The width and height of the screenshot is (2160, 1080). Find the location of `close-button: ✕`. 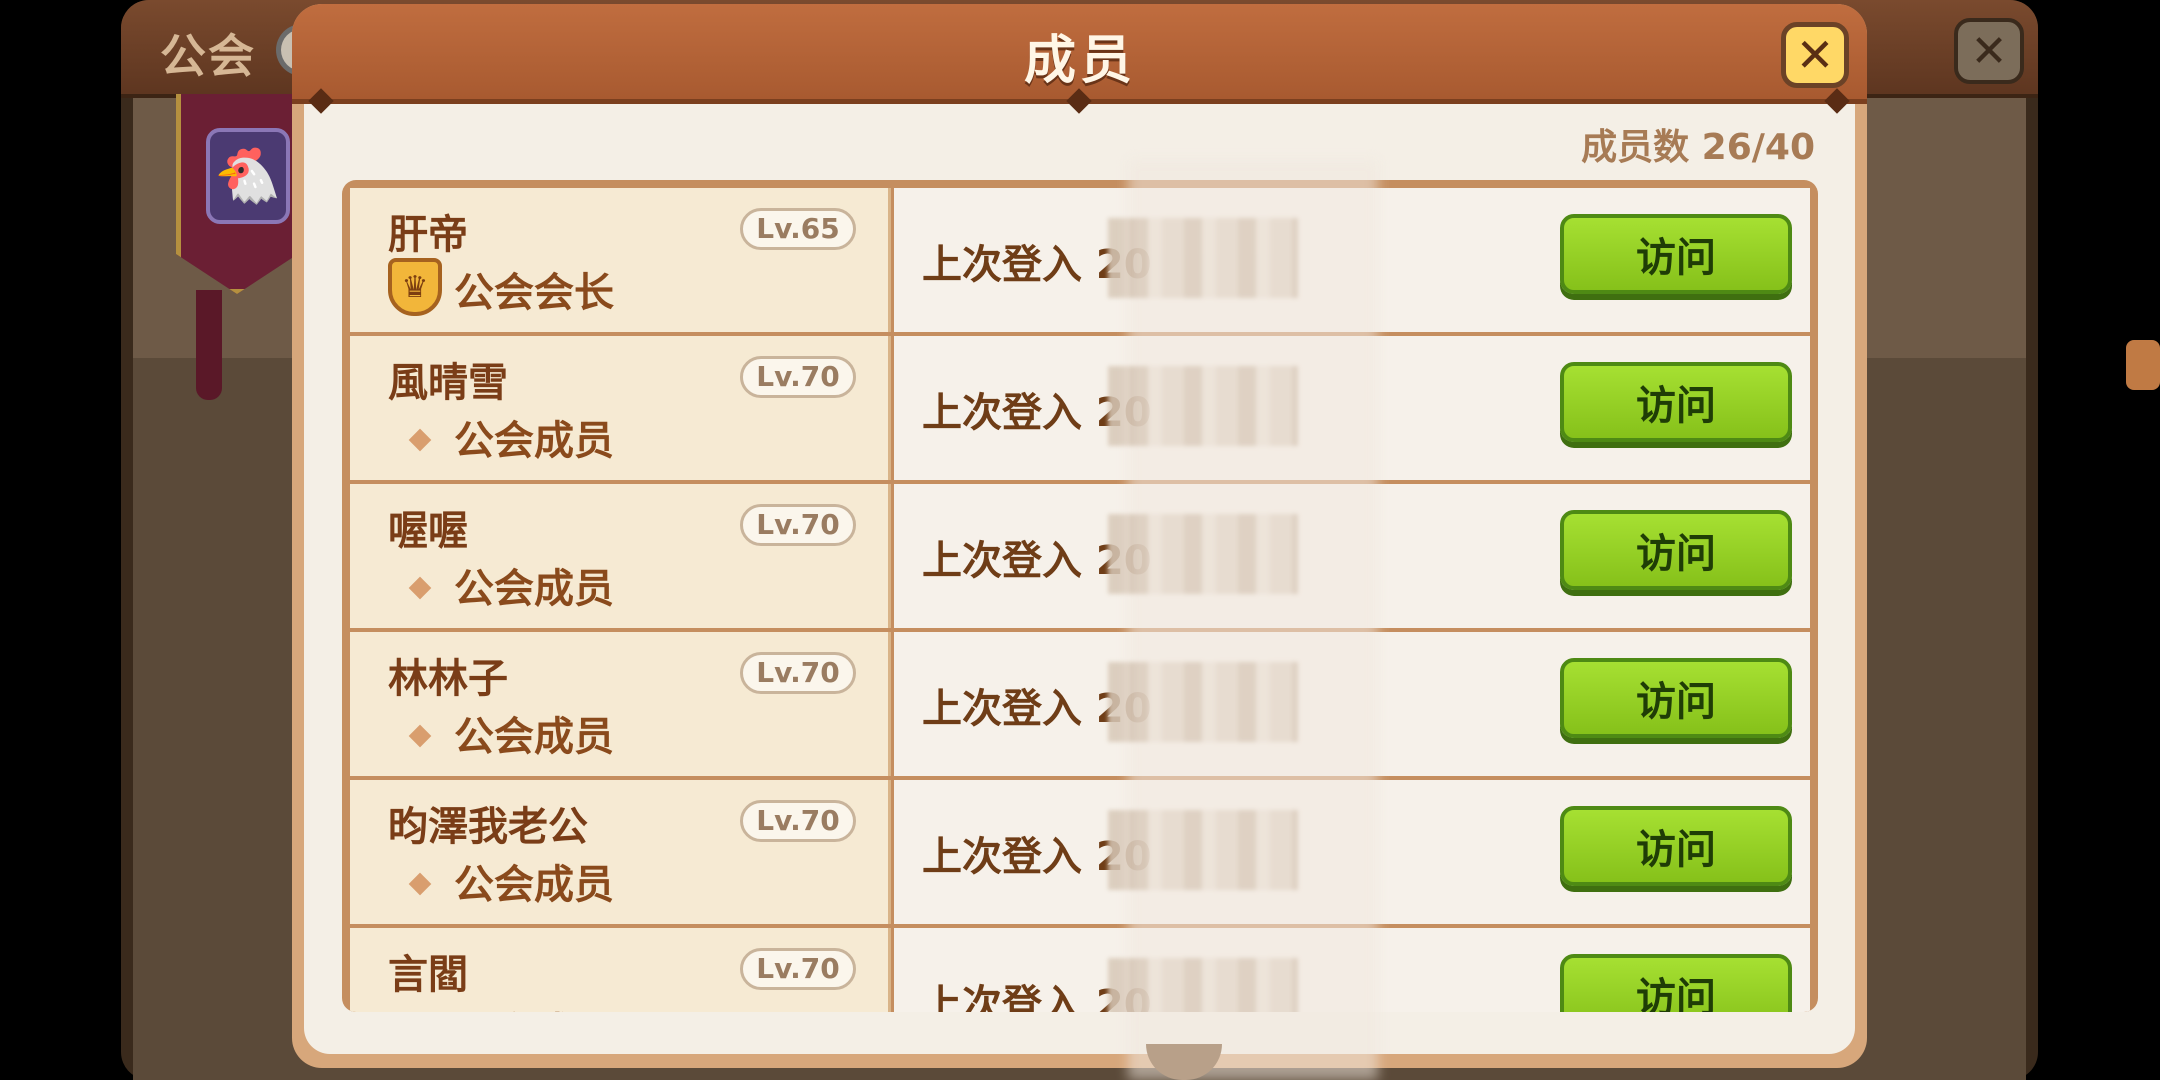

close-button: ✕ is located at coordinates (1815, 55).